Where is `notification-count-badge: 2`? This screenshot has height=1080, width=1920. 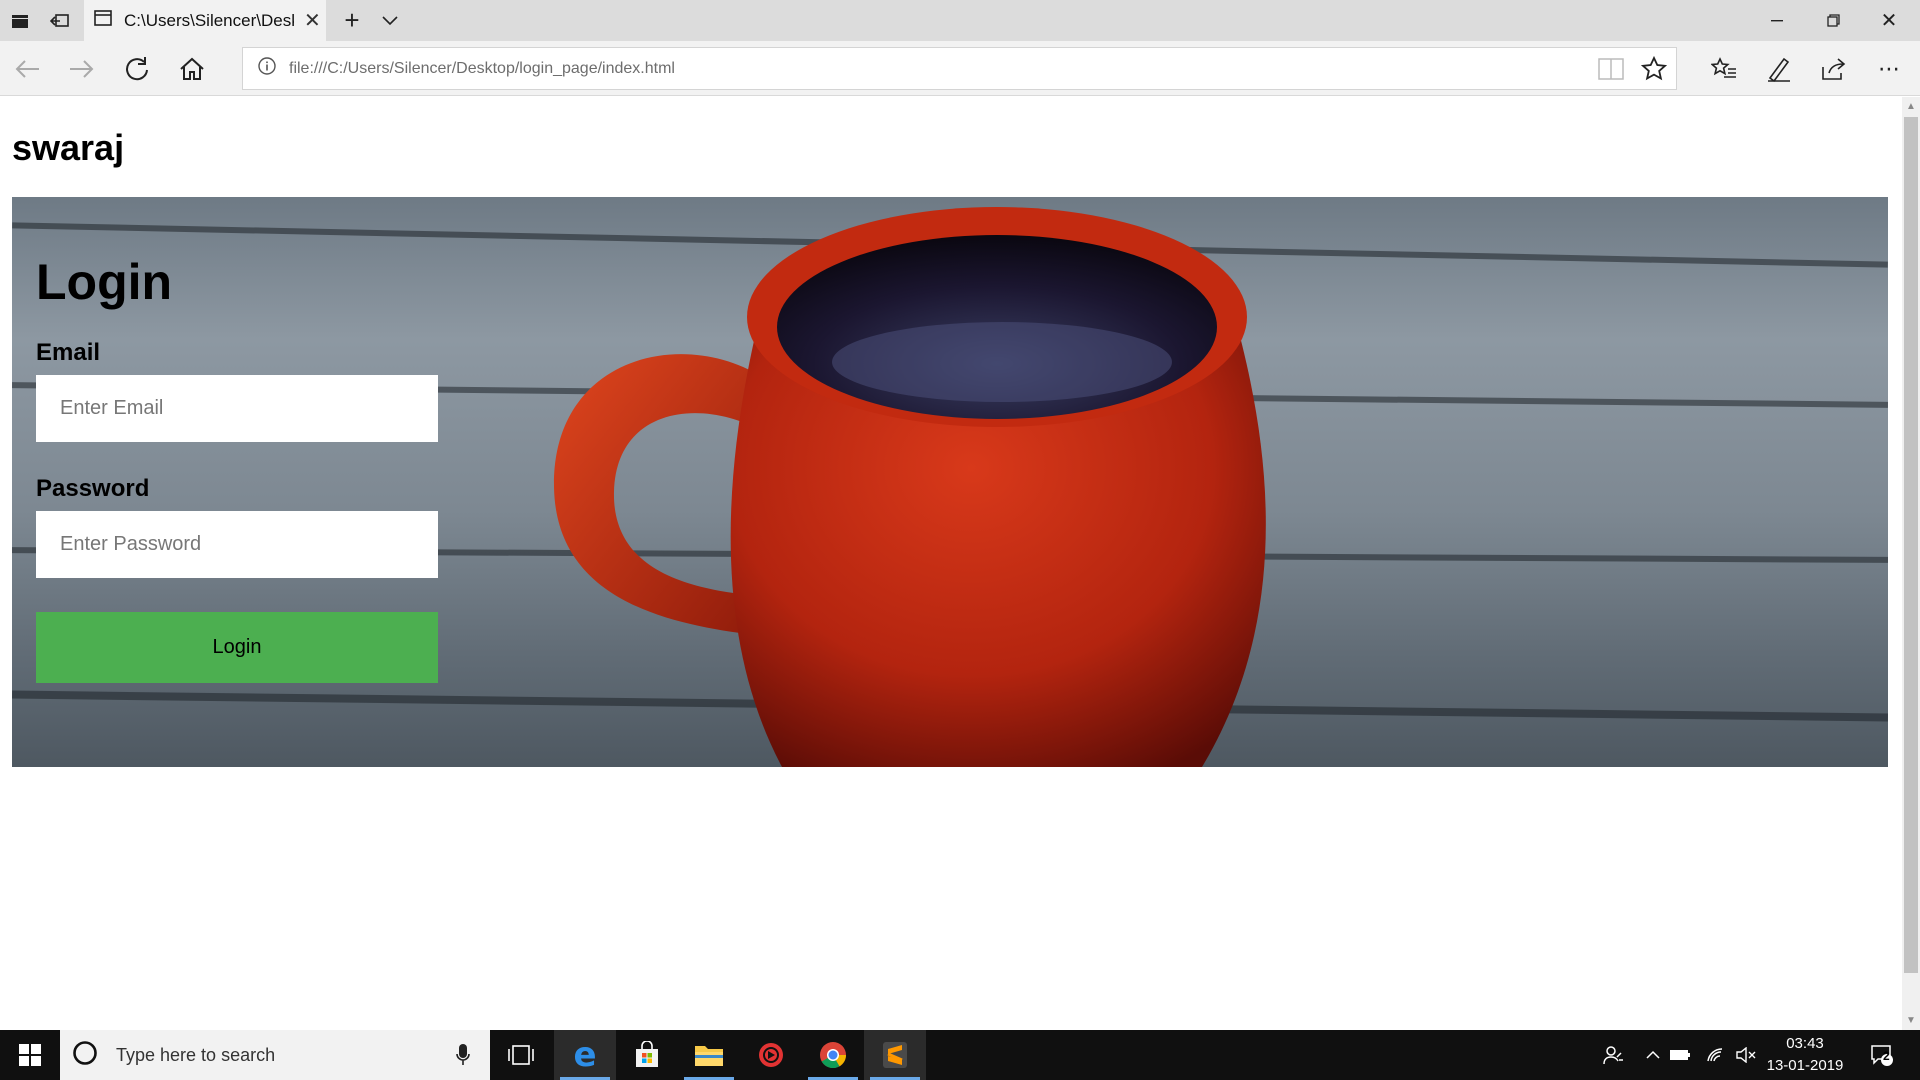
notification-count-badge: 2 is located at coordinates (1886, 1056).